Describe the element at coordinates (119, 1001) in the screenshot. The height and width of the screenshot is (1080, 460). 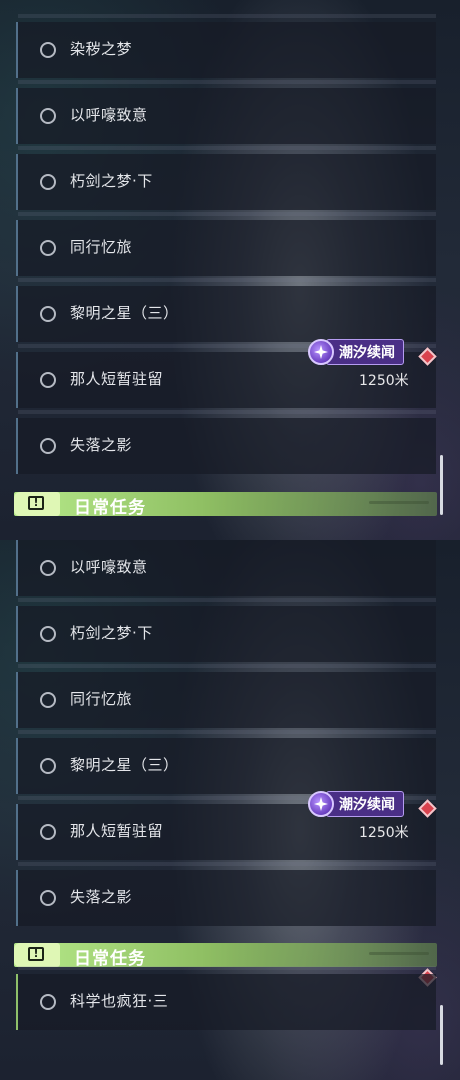
I see `quest-title: 科学也疯狂·三` at that location.